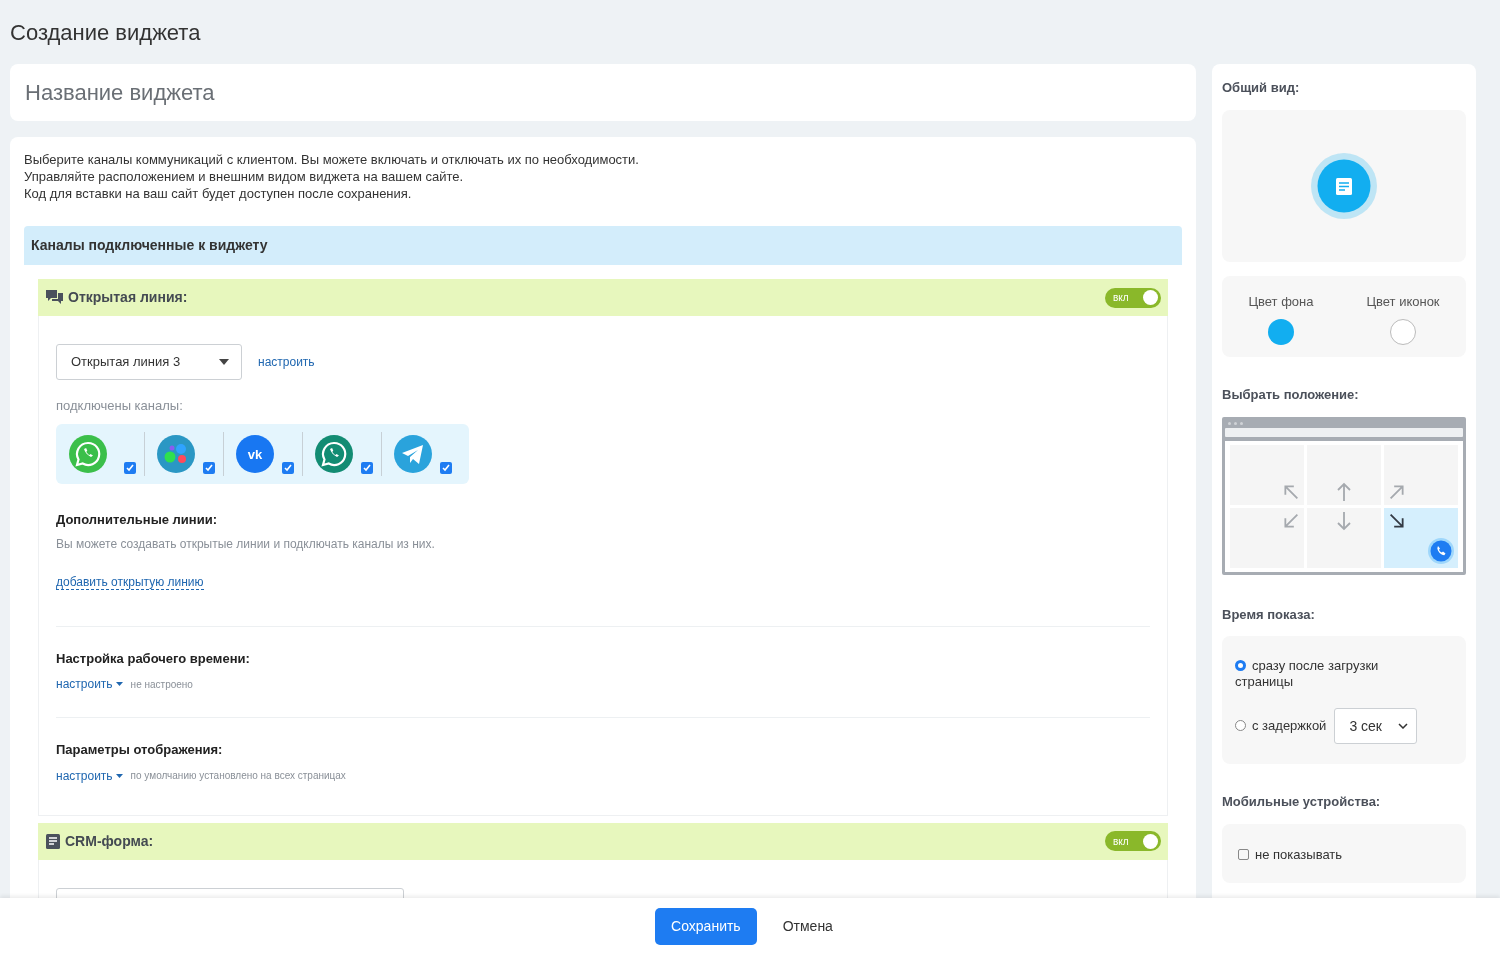 This screenshot has height=955, width=1500. Describe the element at coordinates (603, 245) in the screenshot. I see `section-header: Каналы подключенные к виджету` at that location.